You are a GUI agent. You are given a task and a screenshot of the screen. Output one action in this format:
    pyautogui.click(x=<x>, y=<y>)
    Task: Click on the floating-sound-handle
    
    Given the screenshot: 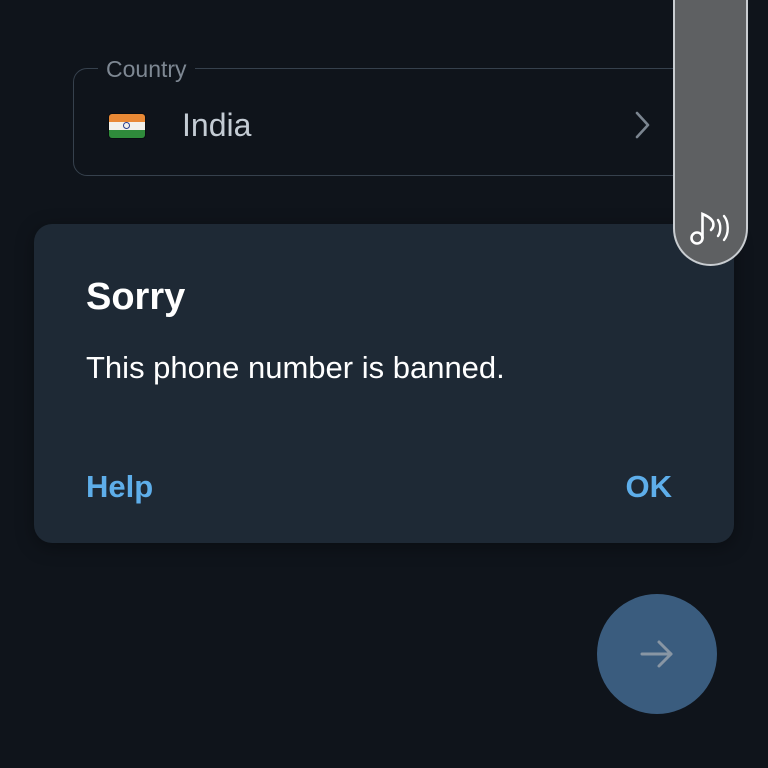 What is the action you would take?
    pyautogui.click(x=710, y=133)
    